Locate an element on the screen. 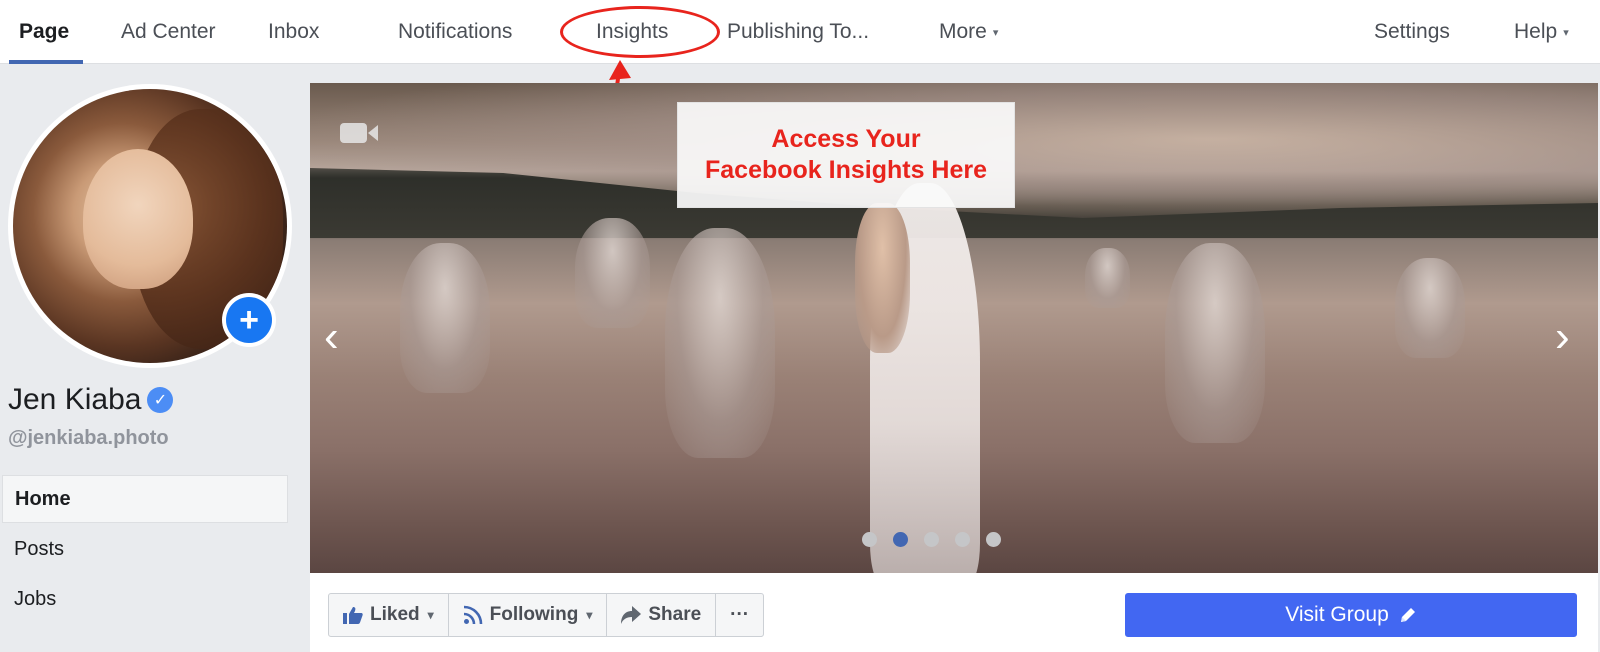 The width and height of the screenshot is (1600, 652). tab-page: Page is located at coordinates (44, 32).